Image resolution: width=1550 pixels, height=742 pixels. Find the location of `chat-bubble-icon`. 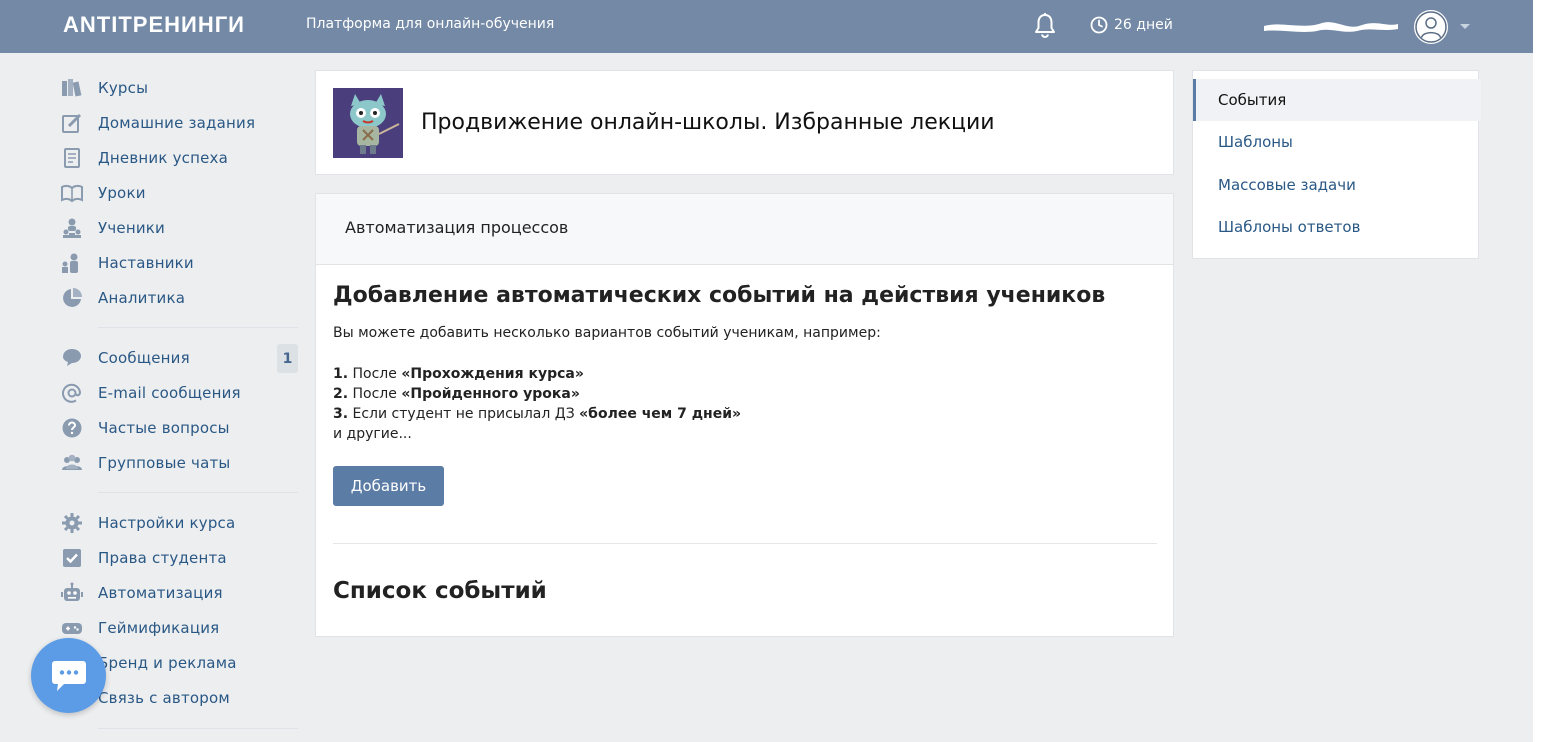

chat-bubble-icon is located at coordinates (68, 675).